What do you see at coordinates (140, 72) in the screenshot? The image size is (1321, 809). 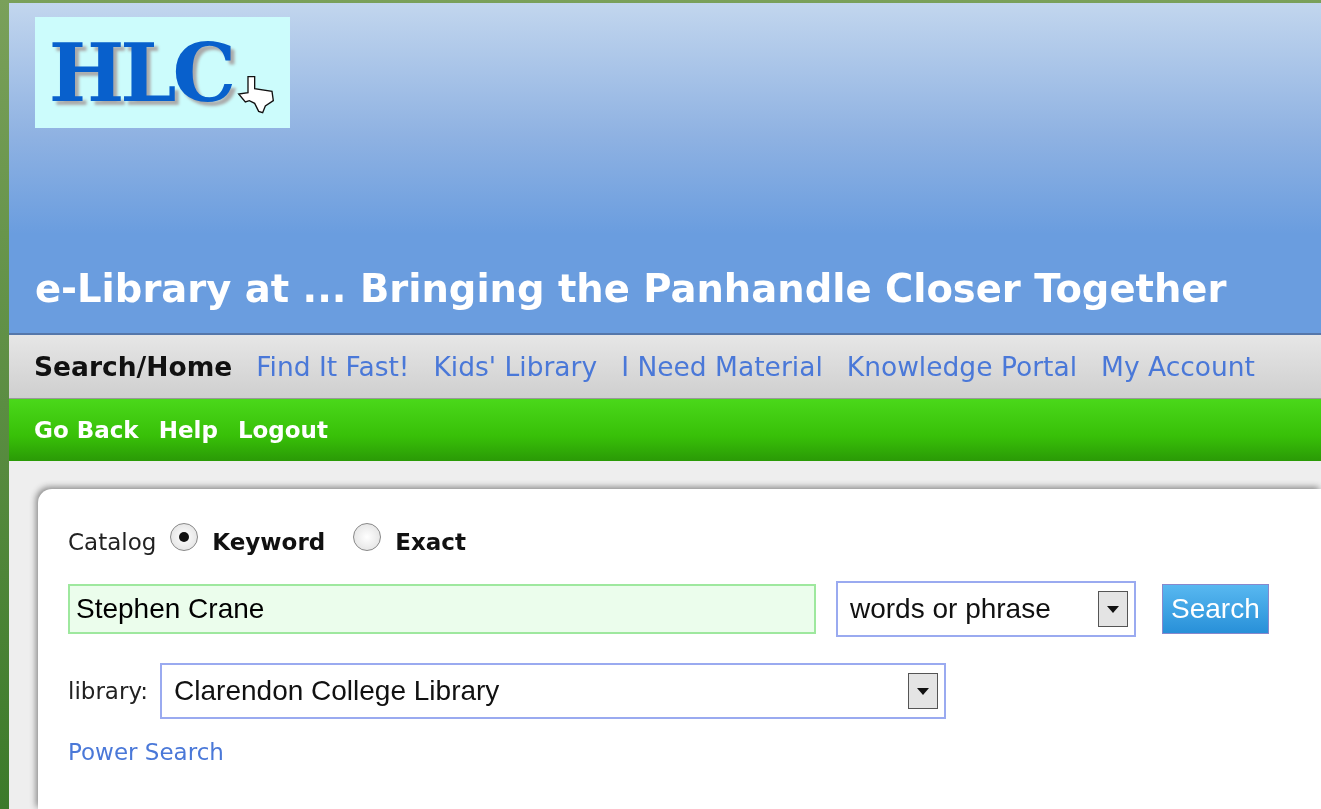 I see `logo-text: HLC` at bounding box center [140, 72].